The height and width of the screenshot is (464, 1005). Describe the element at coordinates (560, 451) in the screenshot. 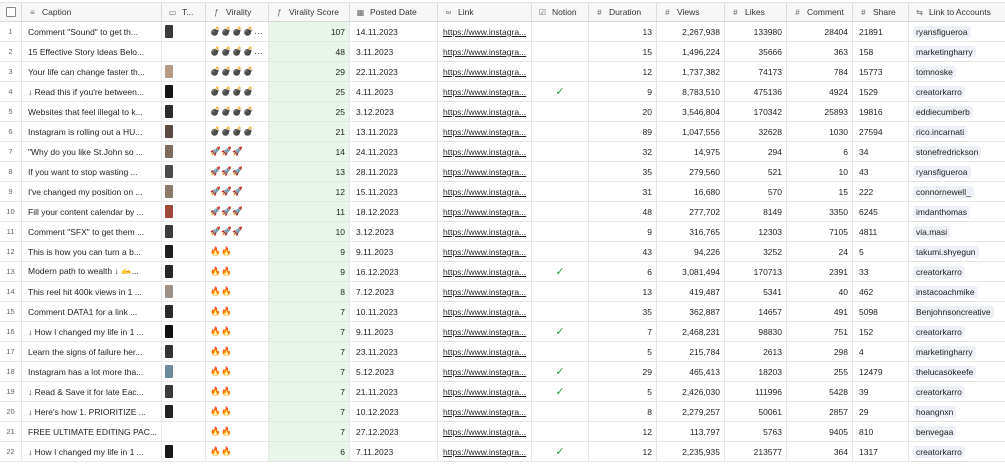

I see `notion-checkbox-cell: ✓` at that location.